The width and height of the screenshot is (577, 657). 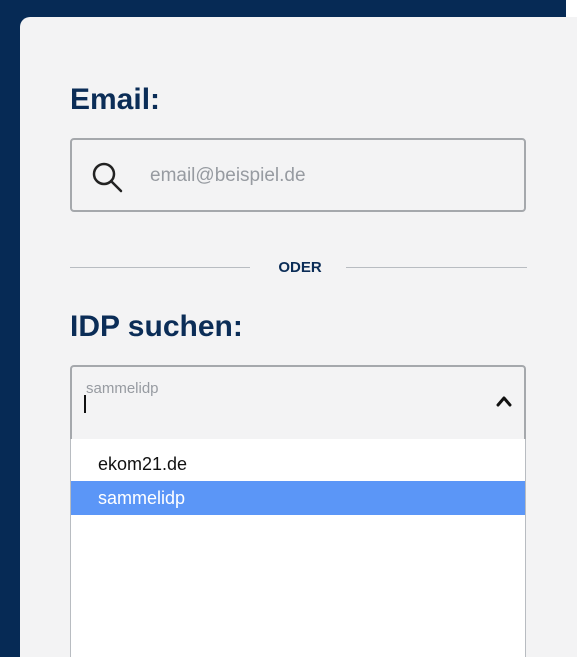 What do you see at coordinates (122, 388) in the screenshot?
I see `idp-placeholder: sammelidp` at bounding box center [122, 388].